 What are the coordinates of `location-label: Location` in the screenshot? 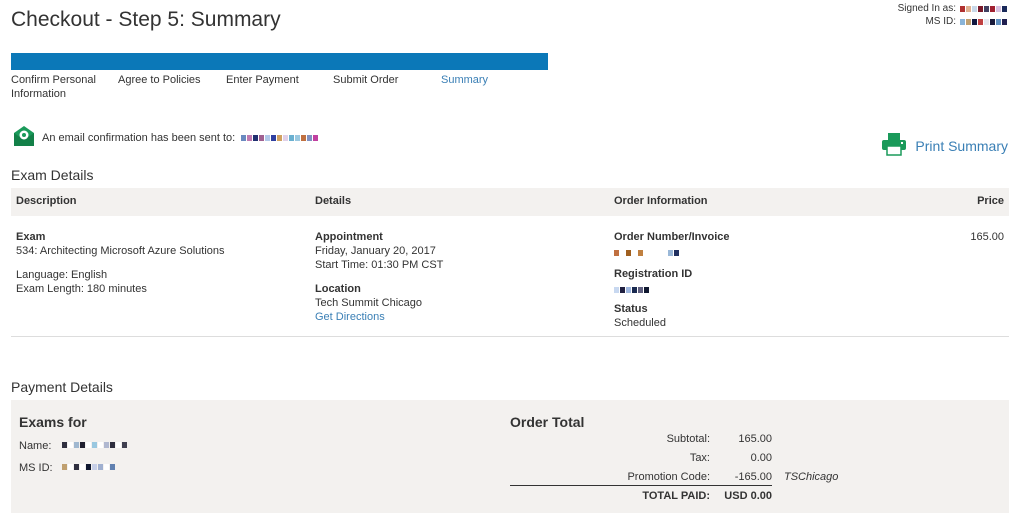 It's located at (338, 289).